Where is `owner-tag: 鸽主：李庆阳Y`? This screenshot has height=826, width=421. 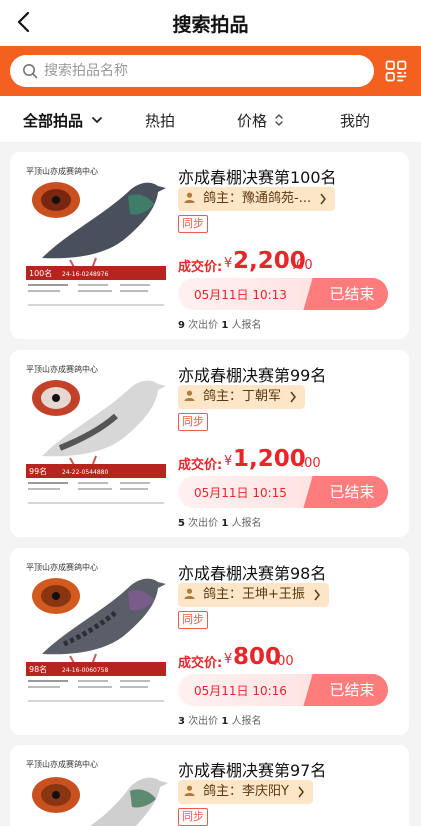
owner-tag: 鸽主：李庆阳Y is located at coordinates (245, 792).